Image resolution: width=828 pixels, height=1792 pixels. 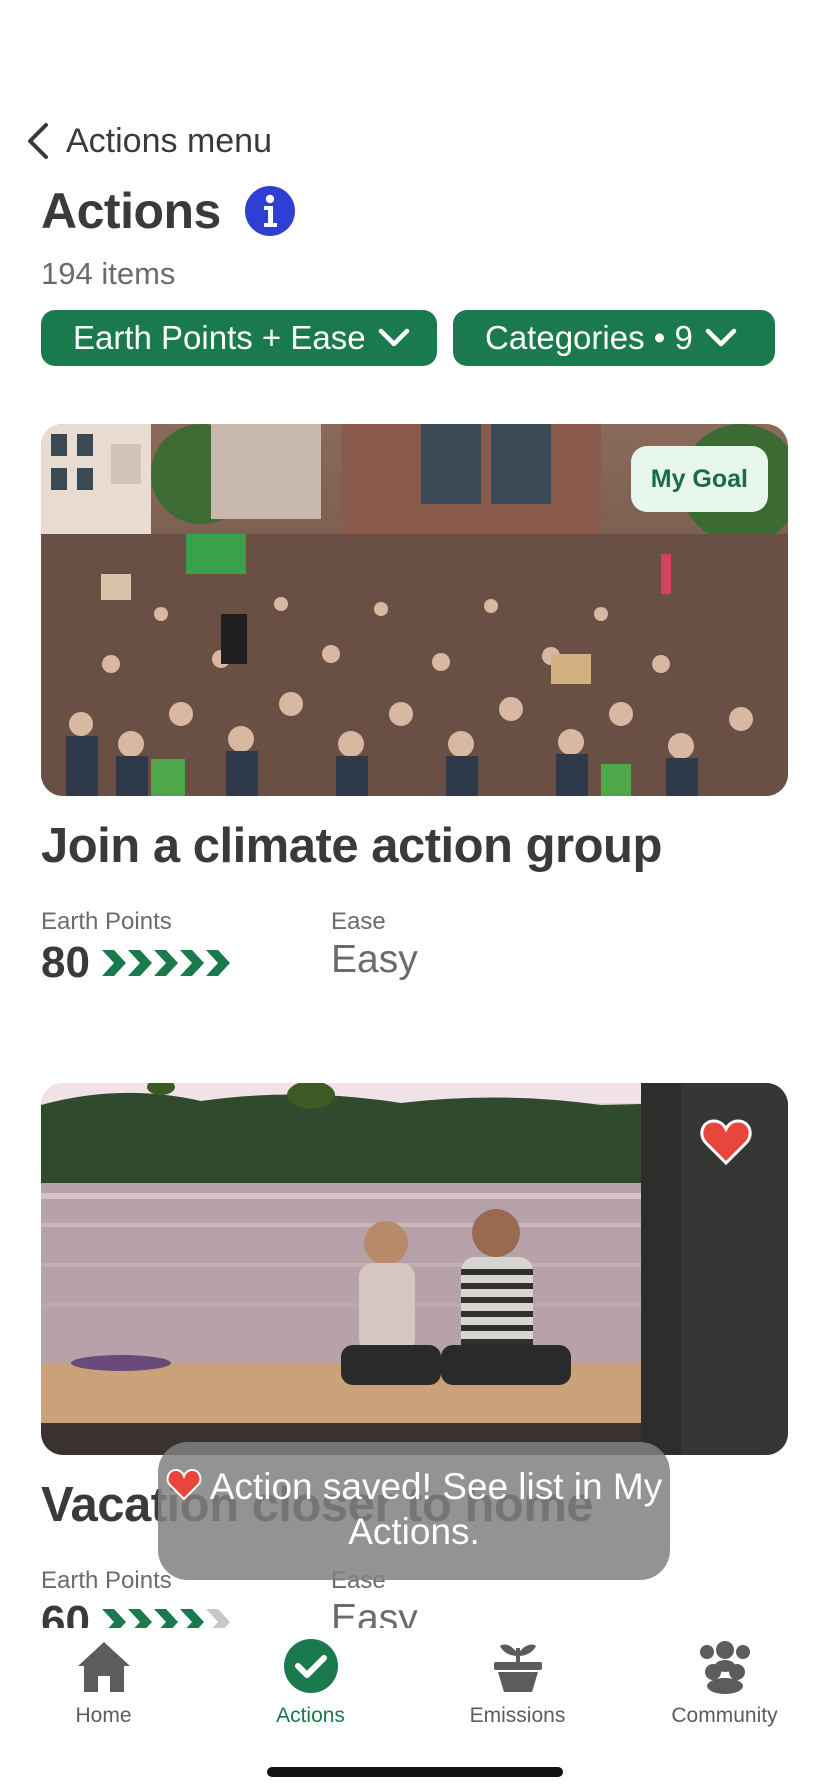 What do you see at coordinates (131, 211) in the screenshot?
I see `page-title: Actions` at bounding box center [131, 211].